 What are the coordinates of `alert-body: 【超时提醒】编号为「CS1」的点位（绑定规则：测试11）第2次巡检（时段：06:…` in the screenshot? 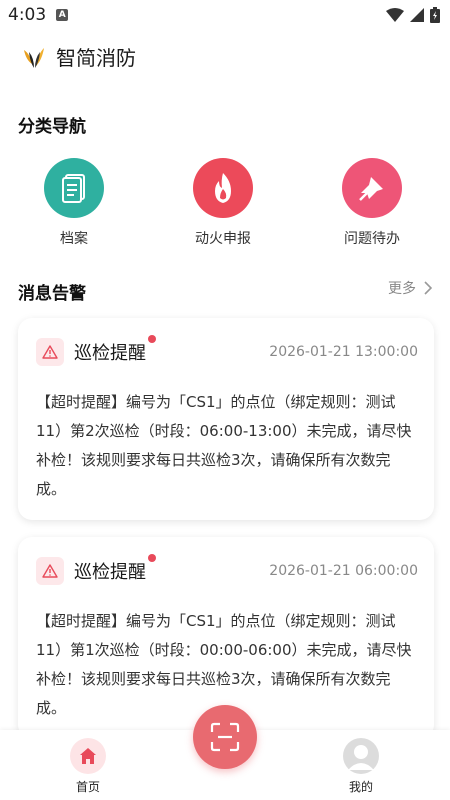 It's located at (224, 445).